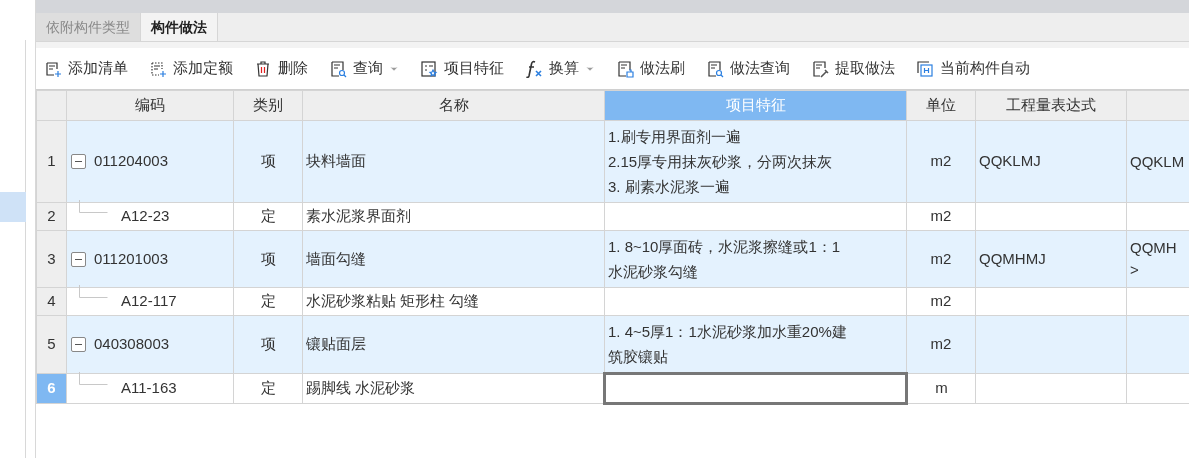  I want to click on toolbar-button: 提取做法, so click(853, 68).